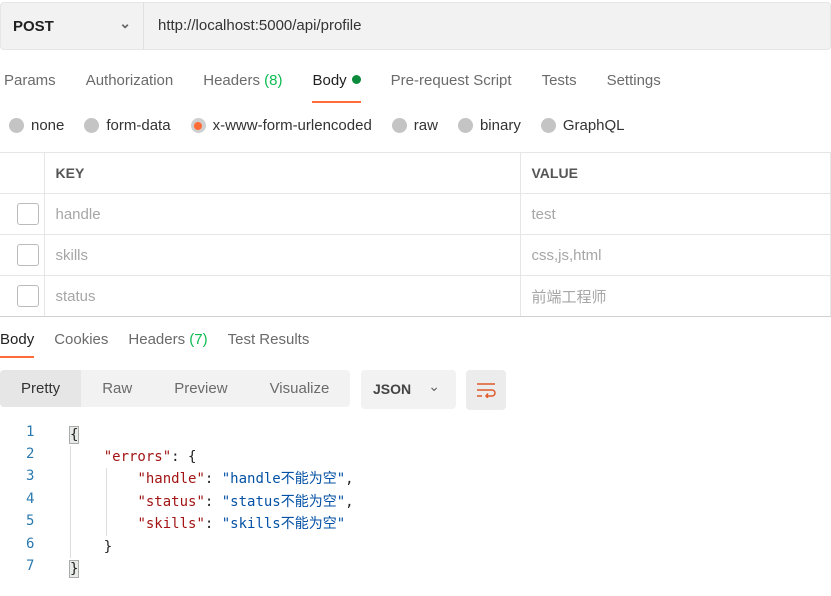 This screenshot has height=596, width=831. I want to click on table-row: handle test, so click(415, 214).